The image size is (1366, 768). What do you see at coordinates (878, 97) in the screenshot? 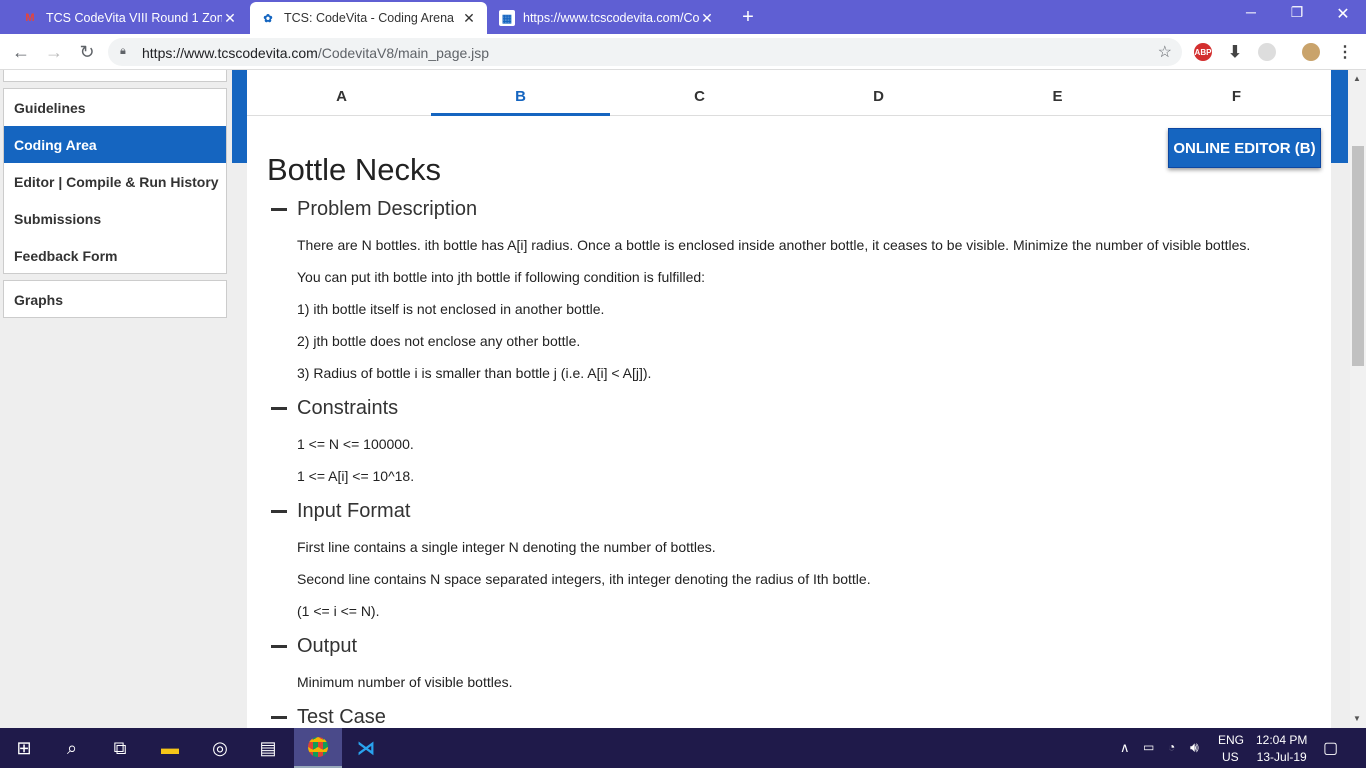
I see `tab-d: D` at bounding box center [878, 97].